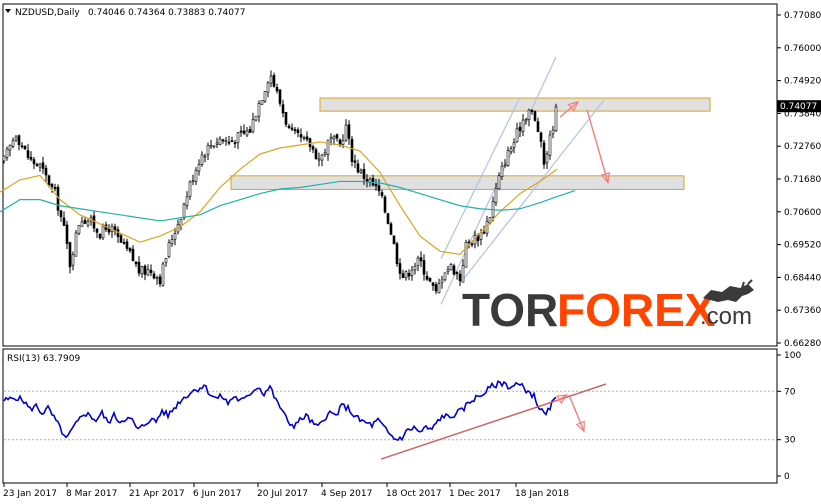 This screenshot has height=504, width=821. I want to click on time-axis-label: 4 Sep 2017, so click(346, 494).